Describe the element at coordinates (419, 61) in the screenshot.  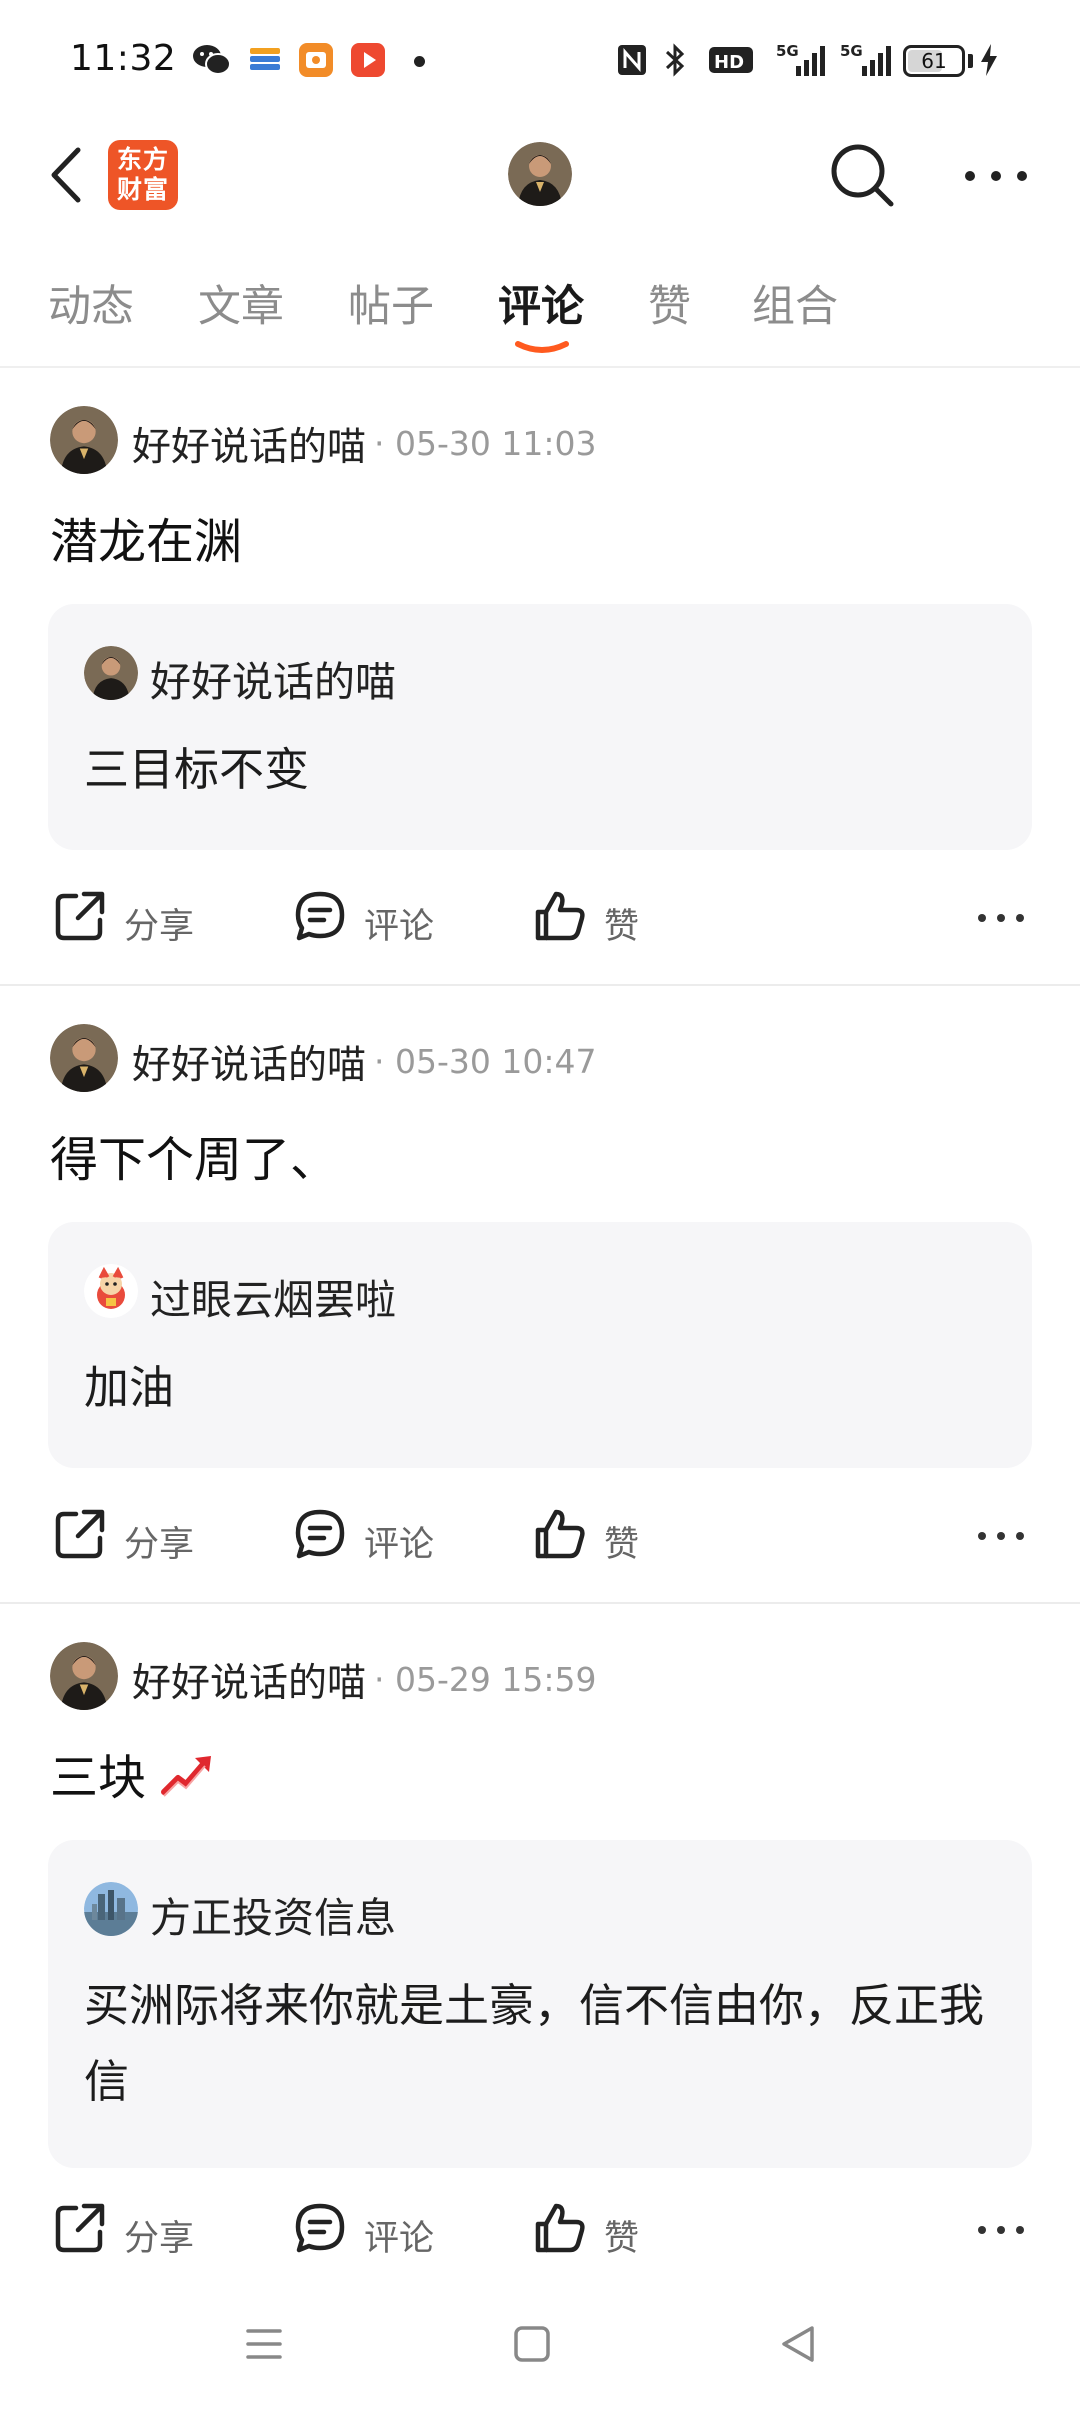
I see `notification-dot` at that location.